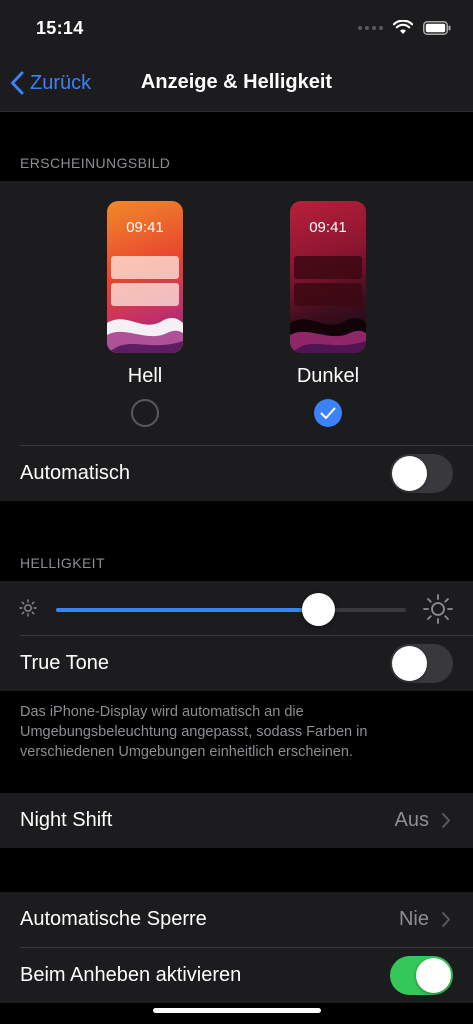 This screenshot has height=1024, width=473. Describe the element at coordinates (236, 919) in the screenshot. I see `auto-lock-row: Automatische Sperre Nie` at that location.